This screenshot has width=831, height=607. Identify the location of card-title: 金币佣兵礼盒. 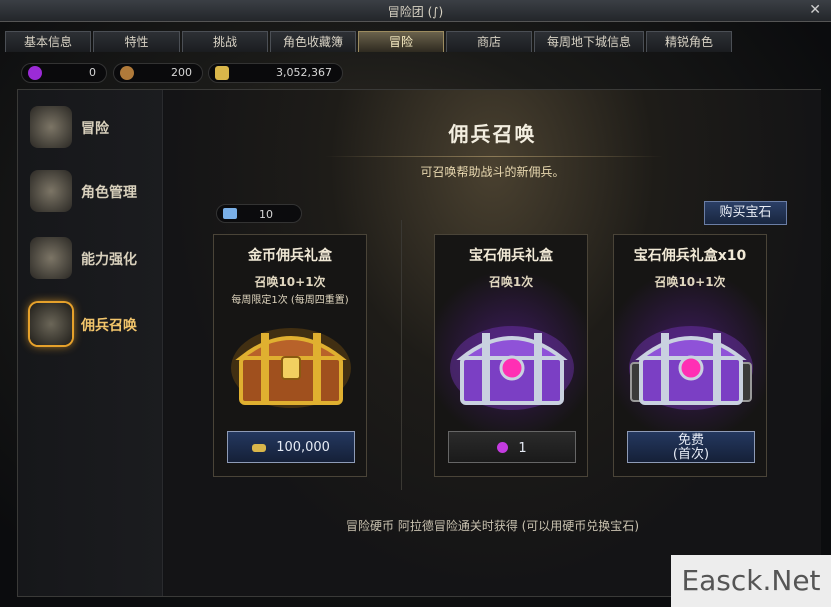
(290, 256).